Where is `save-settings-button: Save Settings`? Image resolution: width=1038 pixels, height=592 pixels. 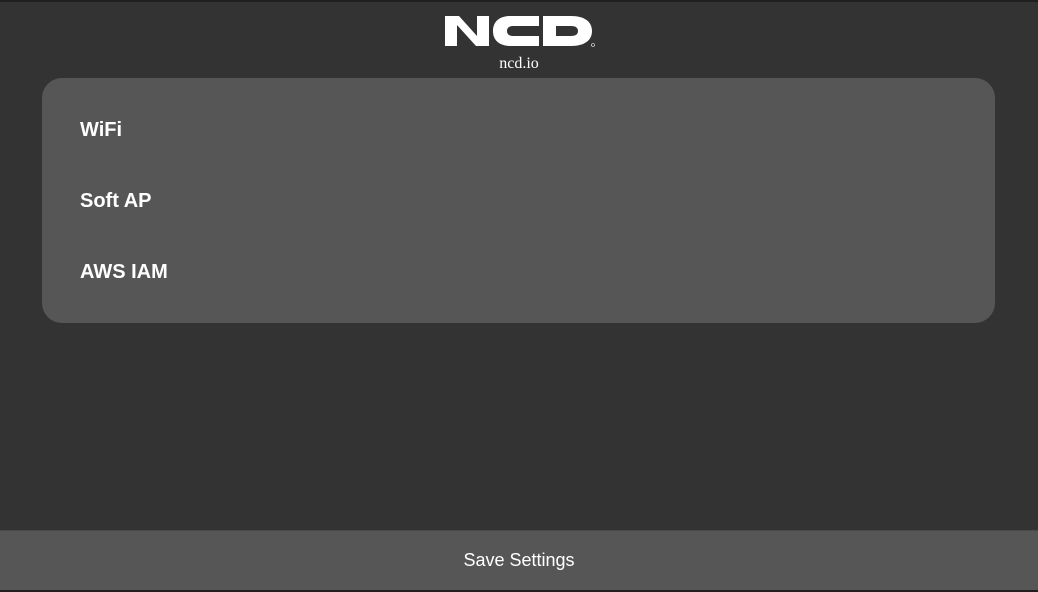
save-settings-button: Save Settings is located at coordinates (519, 561).